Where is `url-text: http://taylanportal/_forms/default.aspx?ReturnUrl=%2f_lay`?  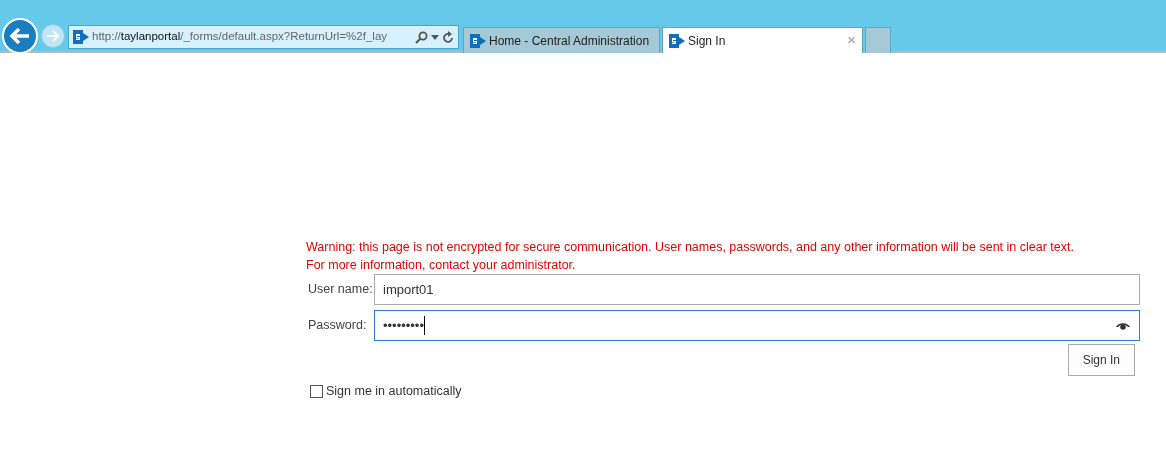 url-text: http://taylanportal/_forms/default.aspx?ReturnUrl=%2f_lay is located at coordinates (240, 37).